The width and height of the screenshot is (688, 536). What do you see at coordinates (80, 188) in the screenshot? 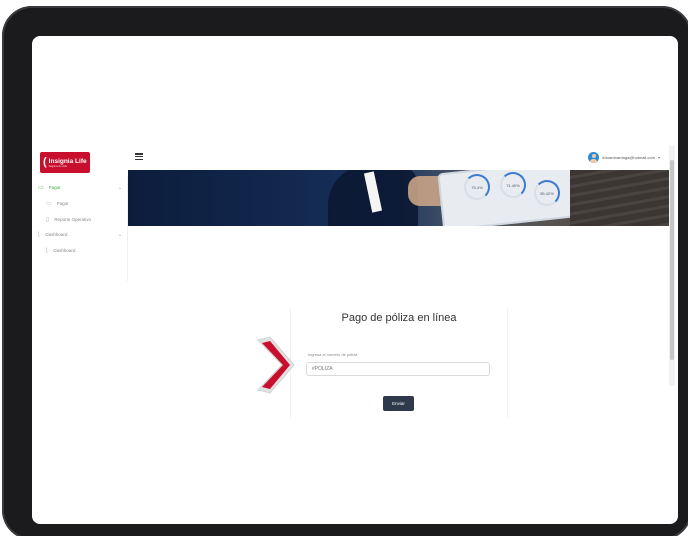
I see `sidebar-item-pagar: ▭ Pagar ⌄` at bounding box center [80, 188].